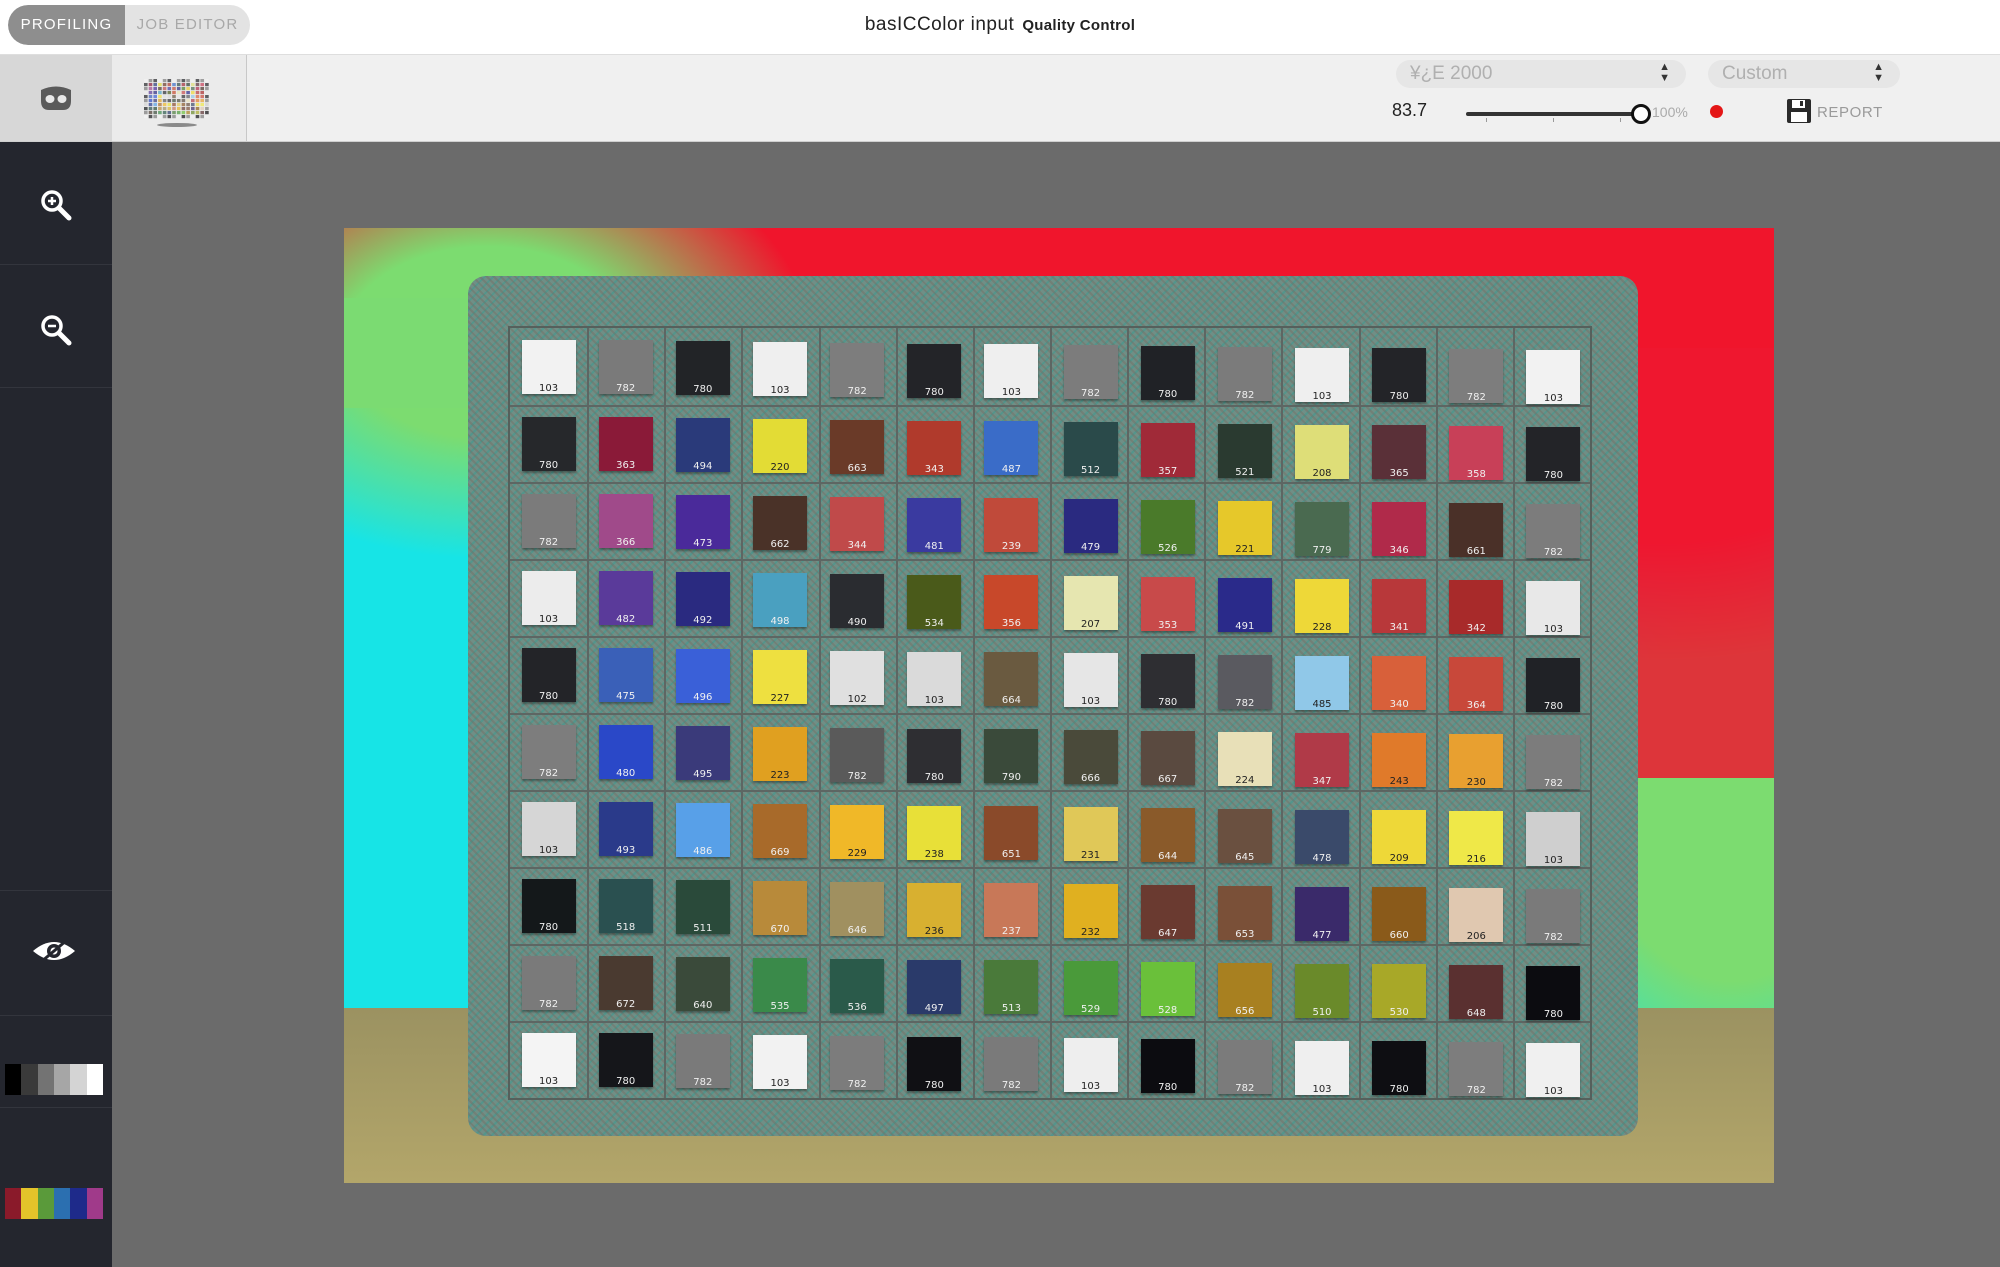 The width and height of the screenshot is (2000, 1267). What do you see at coordinates (1322, 913) in the screenshot?
I see `color-patch: 477` at bounding box center [1322, 913].